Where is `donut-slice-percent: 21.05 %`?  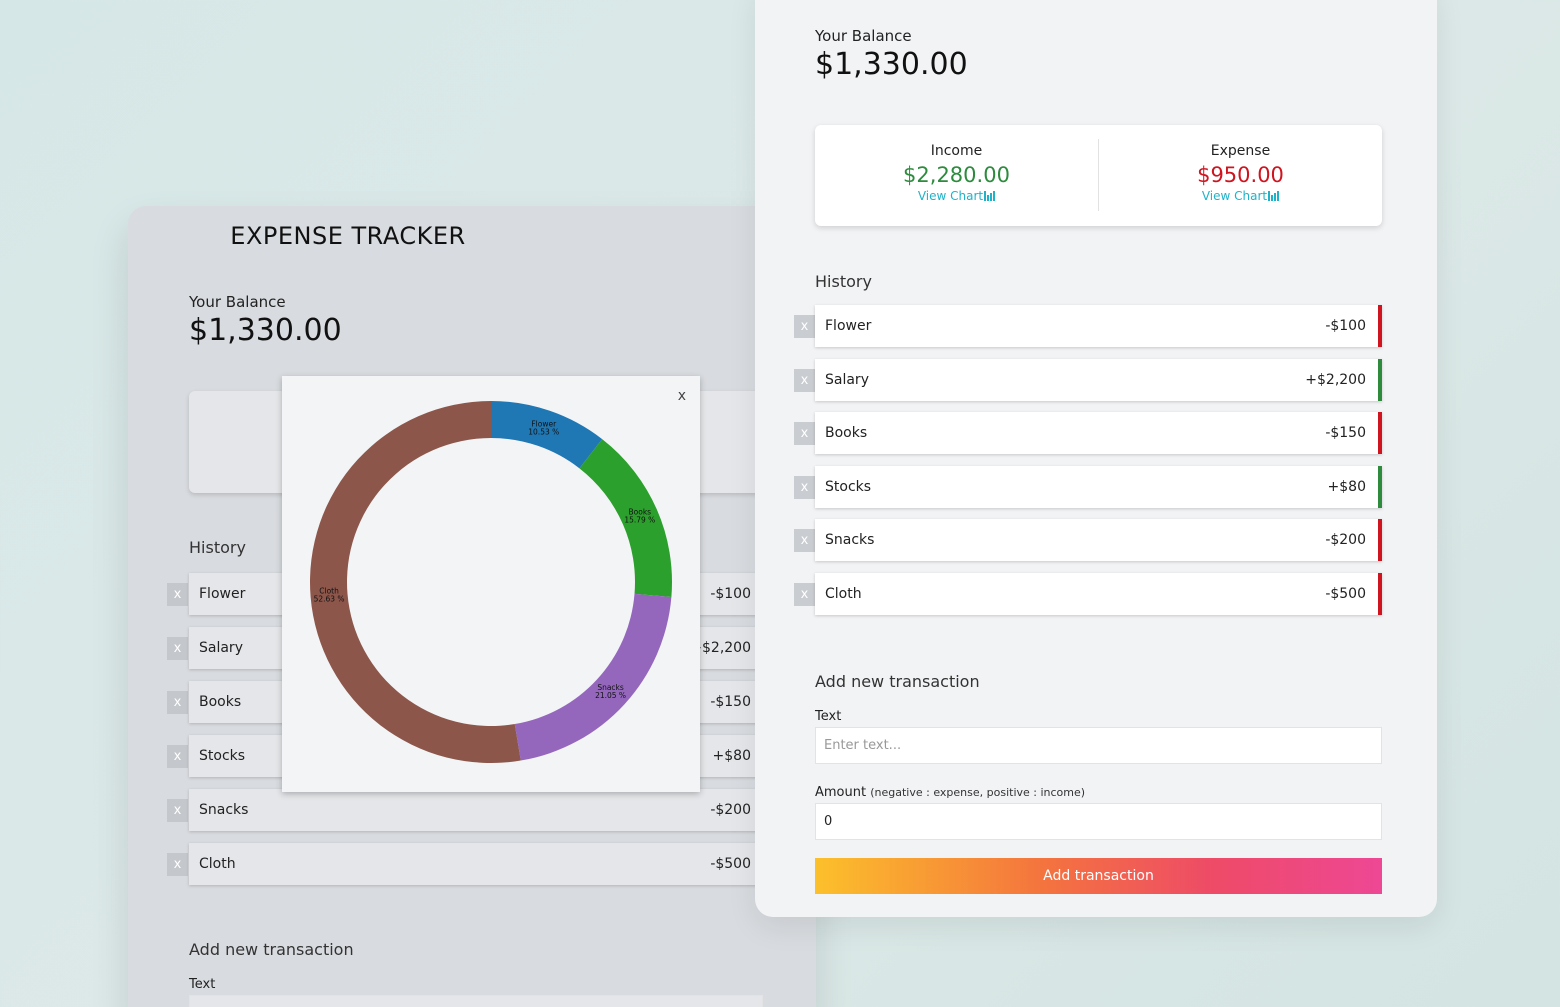 donut-slice-percent: 21.05 % is located at coordinates (610, 695).